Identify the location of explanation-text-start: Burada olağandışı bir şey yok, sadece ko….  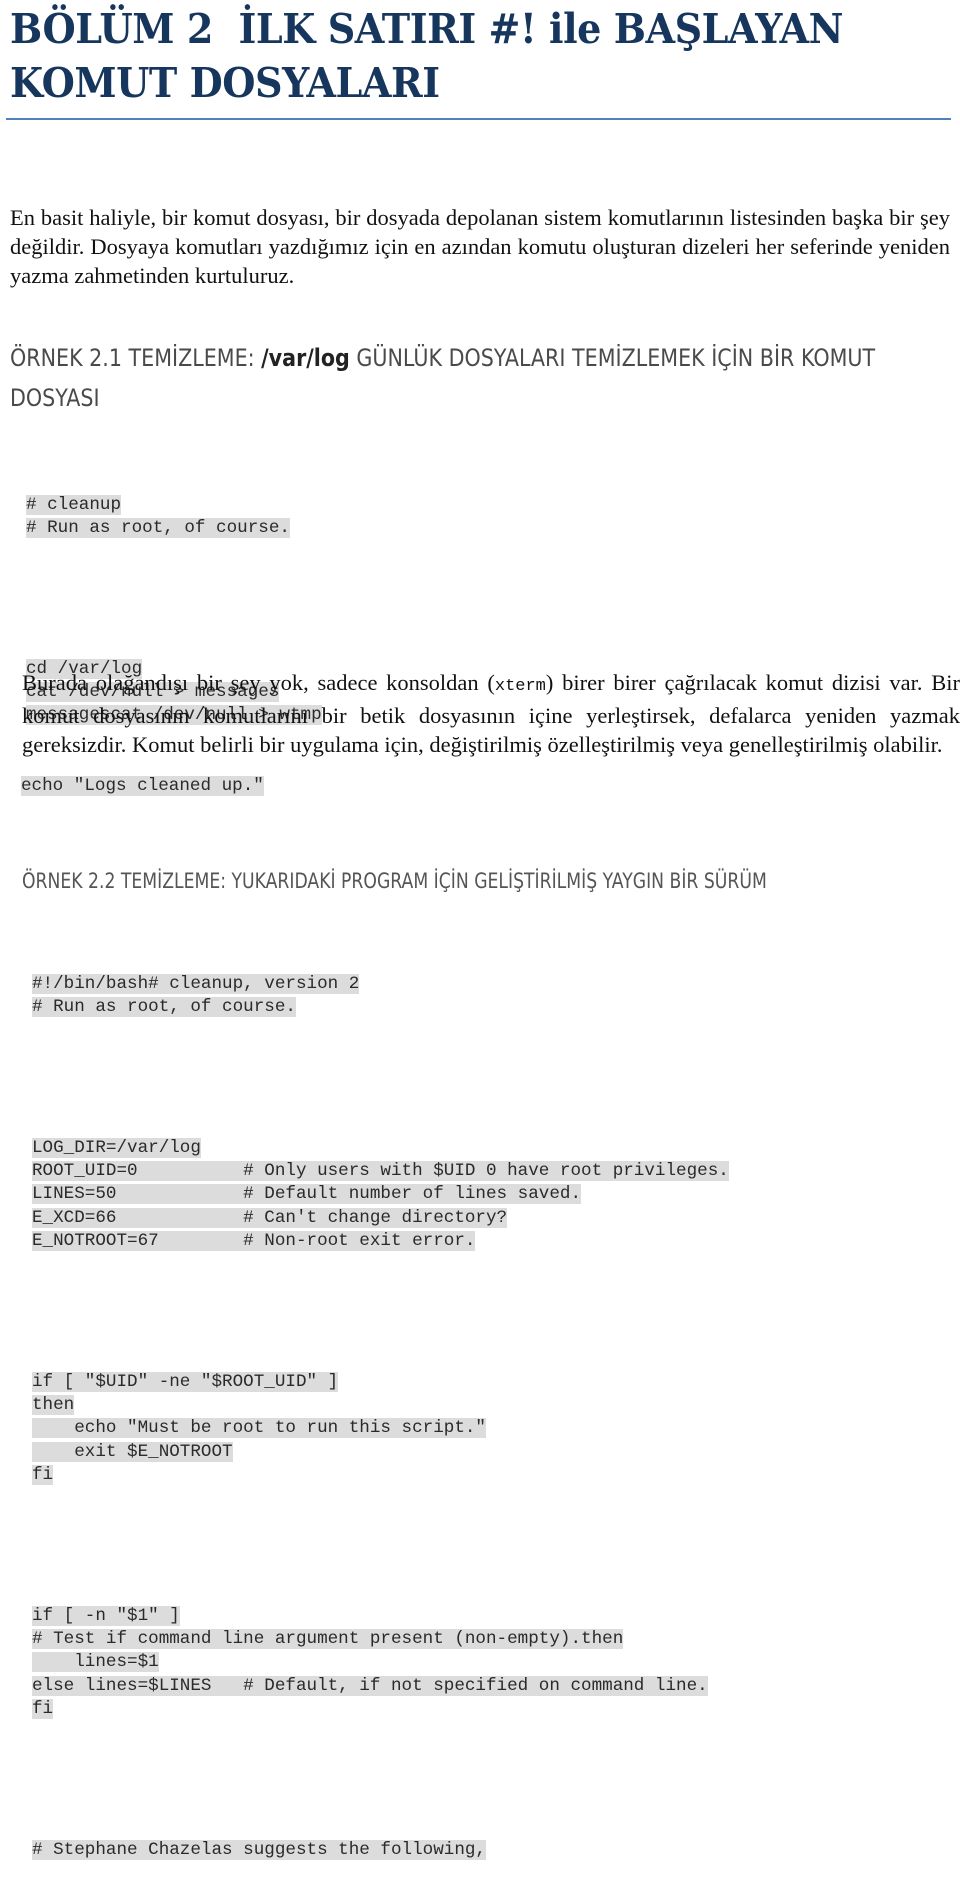
(258, 682).